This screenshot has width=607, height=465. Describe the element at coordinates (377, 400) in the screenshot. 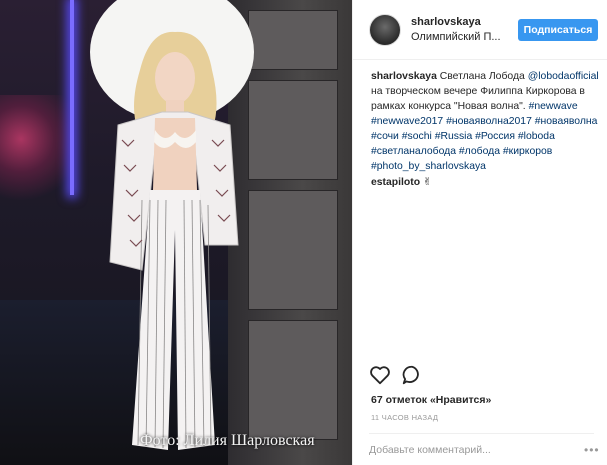

I see `likes-number: 67` at that location.